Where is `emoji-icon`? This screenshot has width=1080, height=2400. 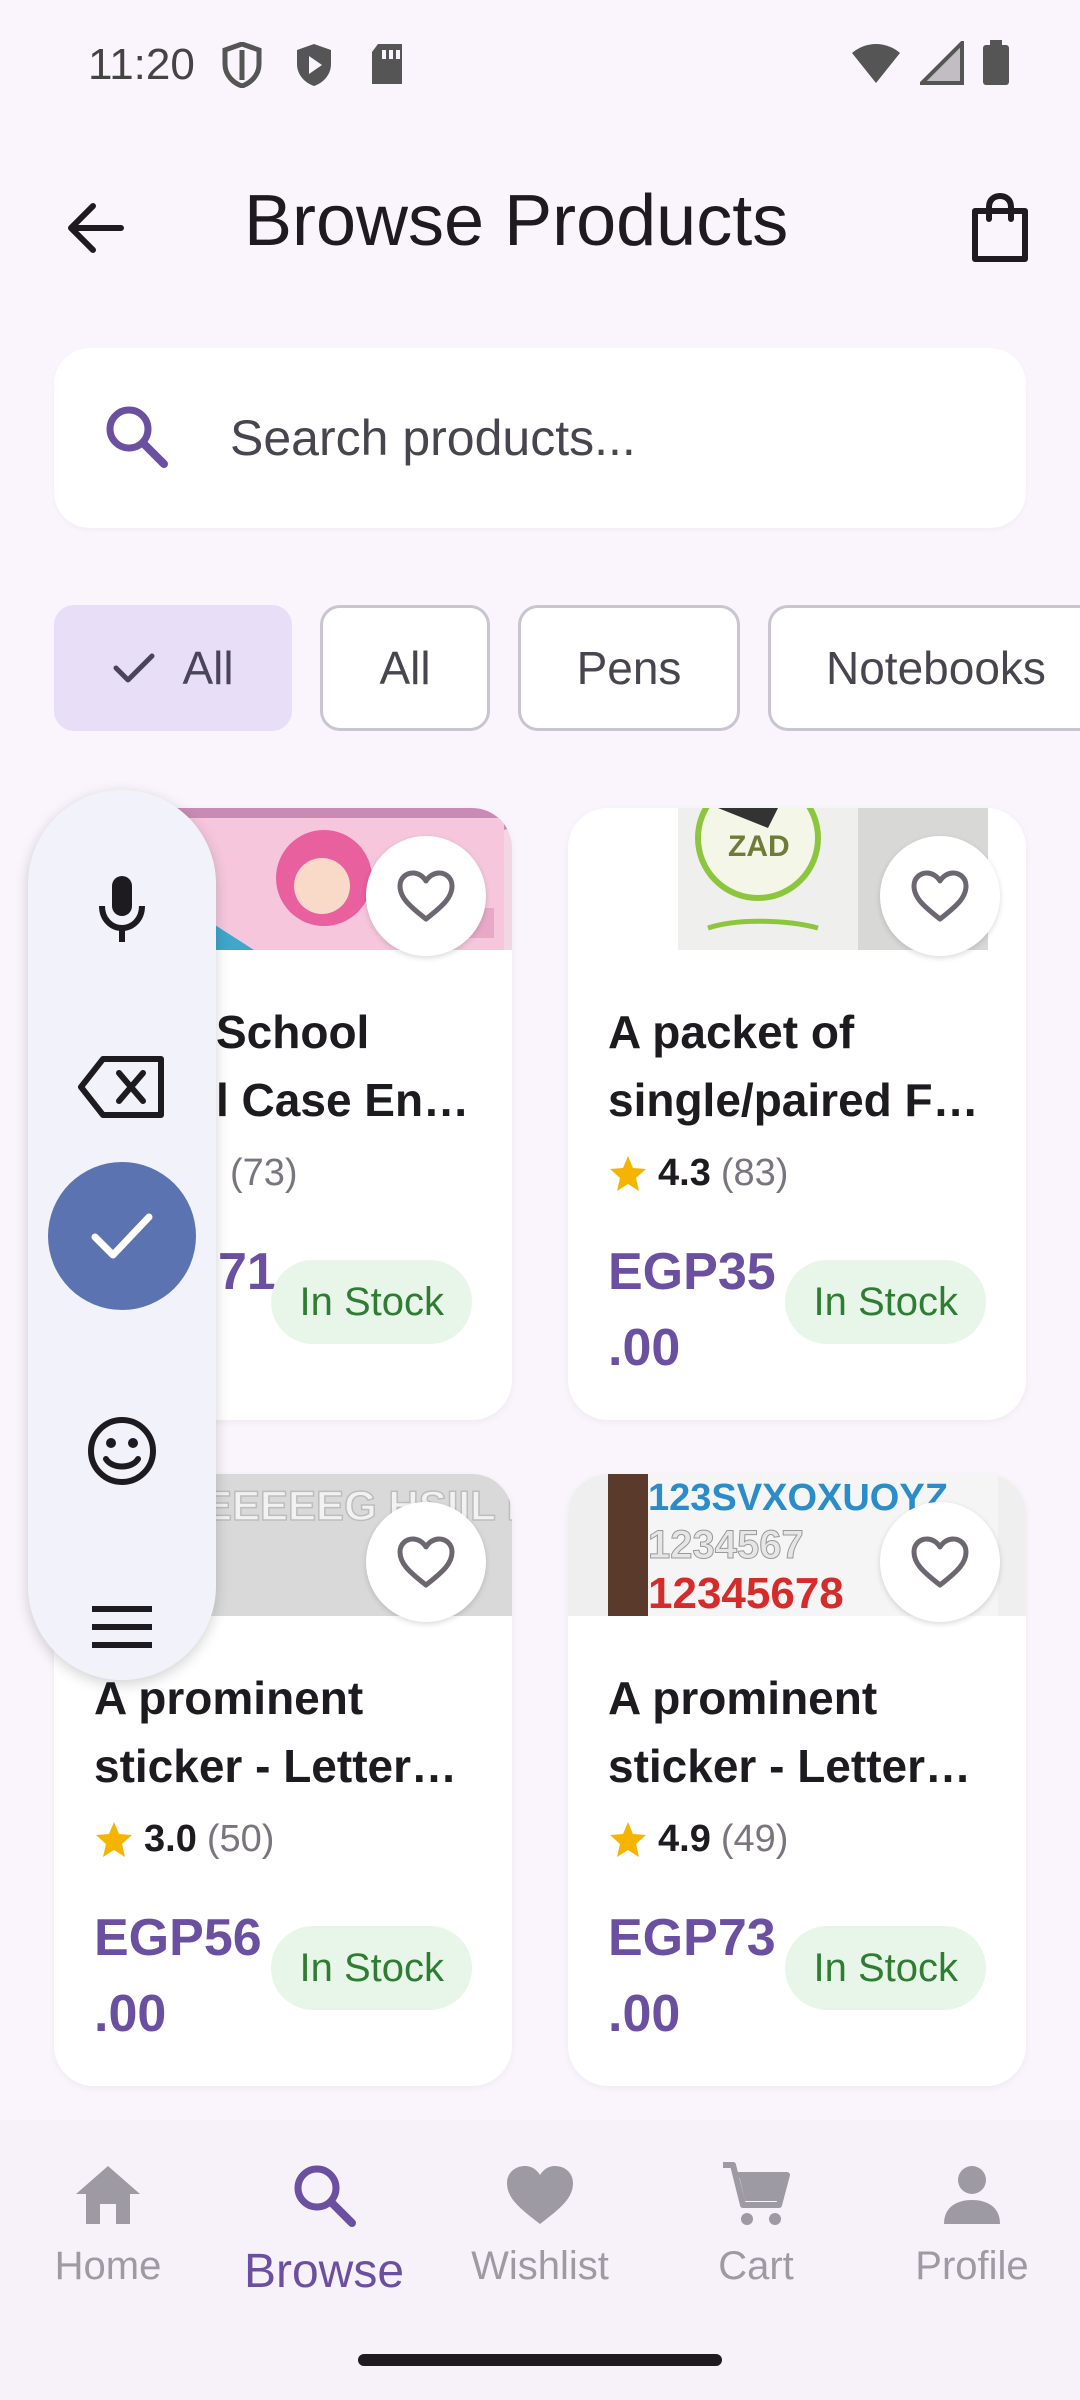 emoji-icon is located at coordinates (122, 1451).